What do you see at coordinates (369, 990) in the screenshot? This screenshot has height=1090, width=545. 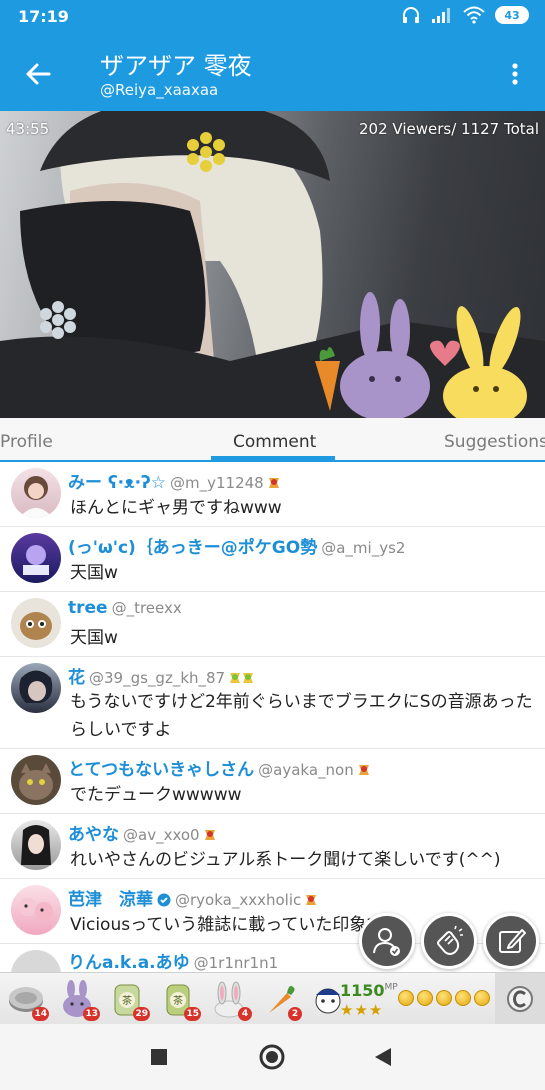 I see `mp-points: 1150MP` at bounding box center [369, 990].